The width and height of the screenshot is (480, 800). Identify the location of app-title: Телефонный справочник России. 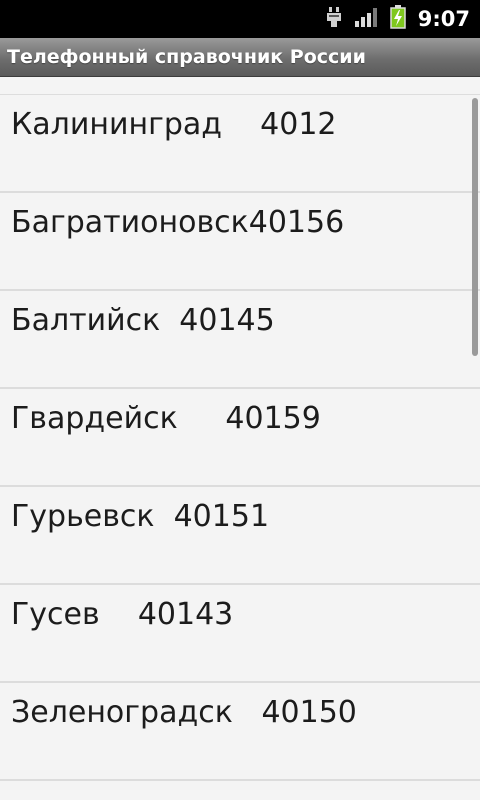
(186, 57).